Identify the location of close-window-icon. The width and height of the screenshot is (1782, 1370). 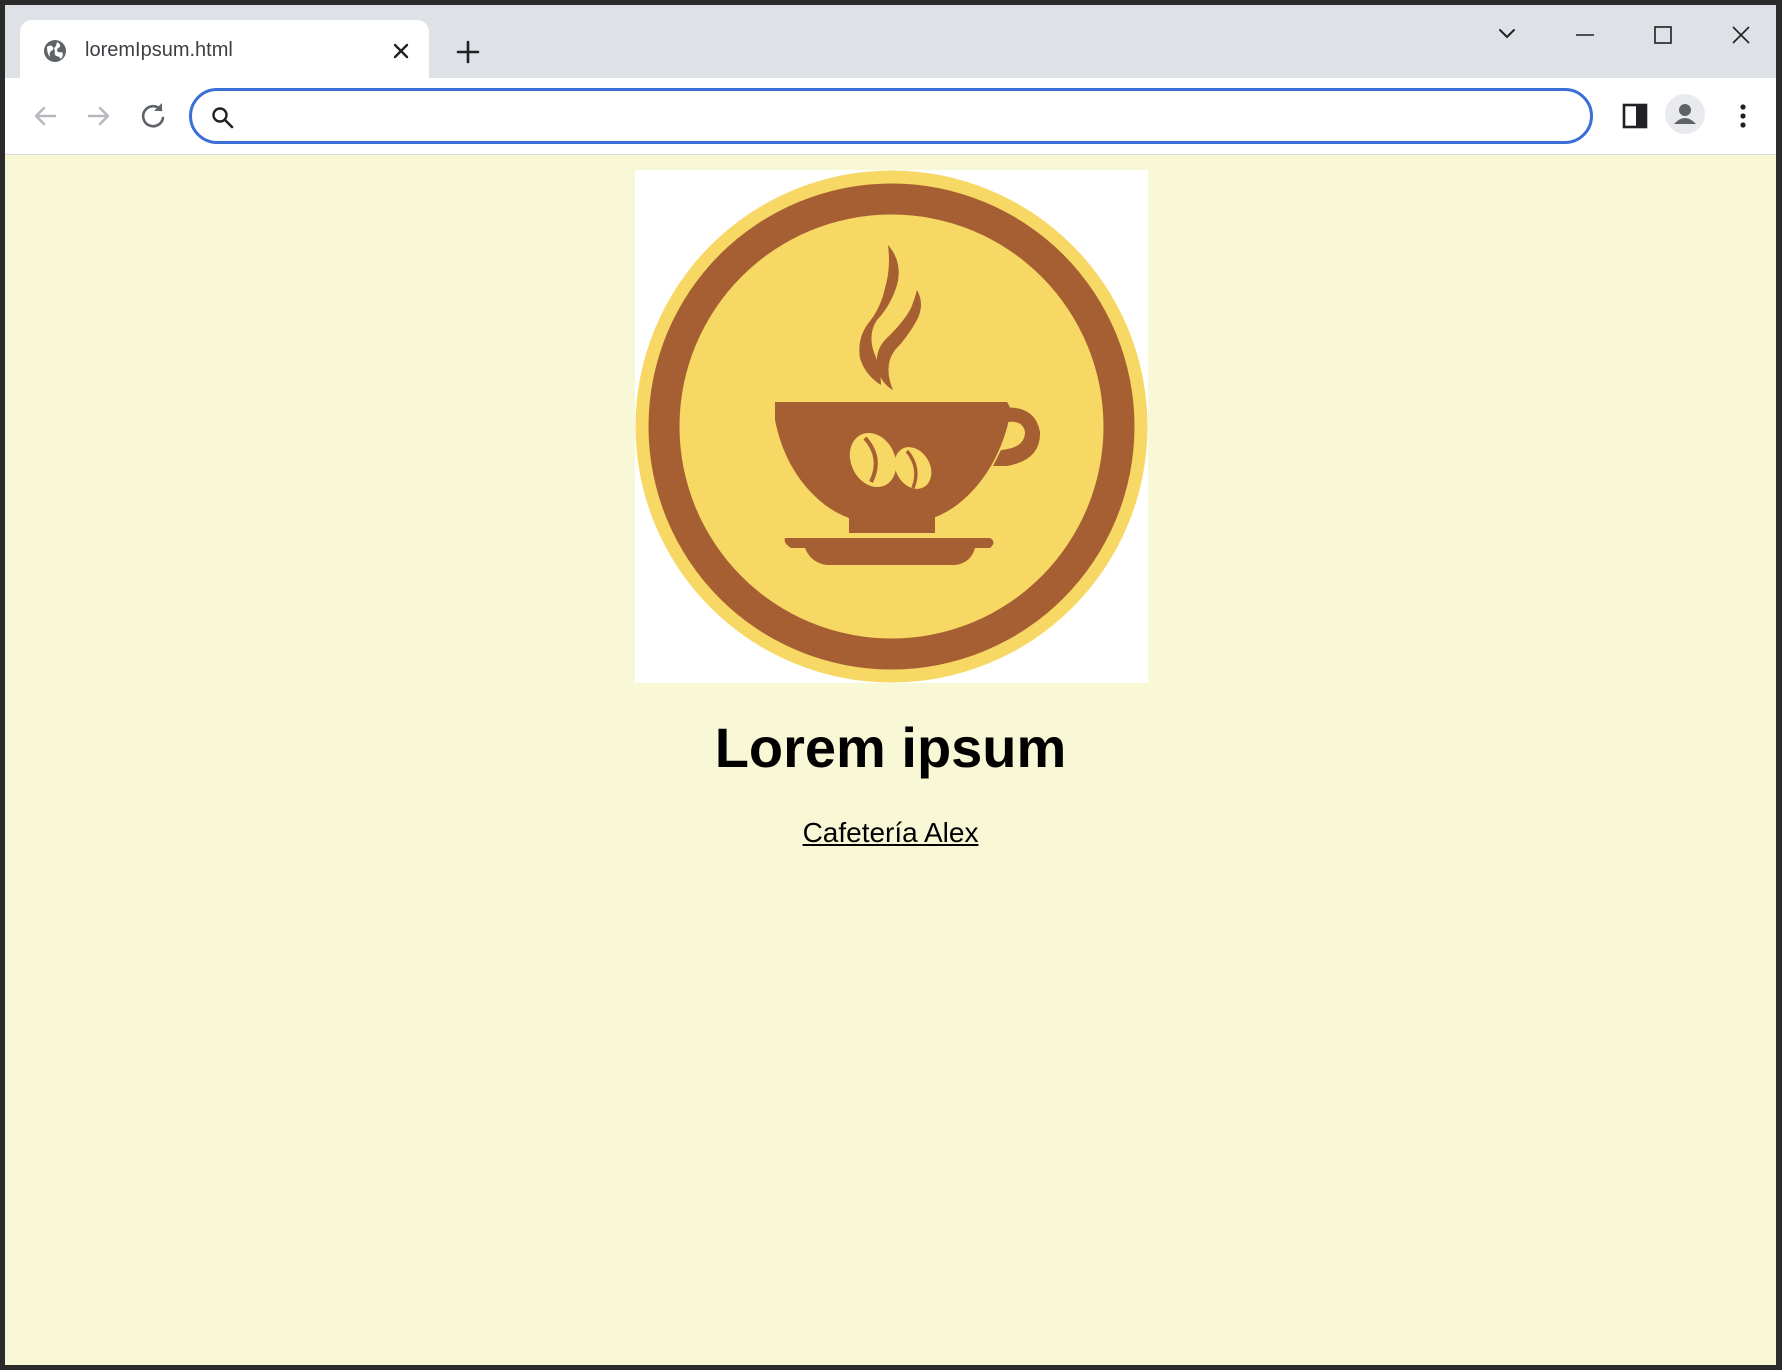
(1741, 35).